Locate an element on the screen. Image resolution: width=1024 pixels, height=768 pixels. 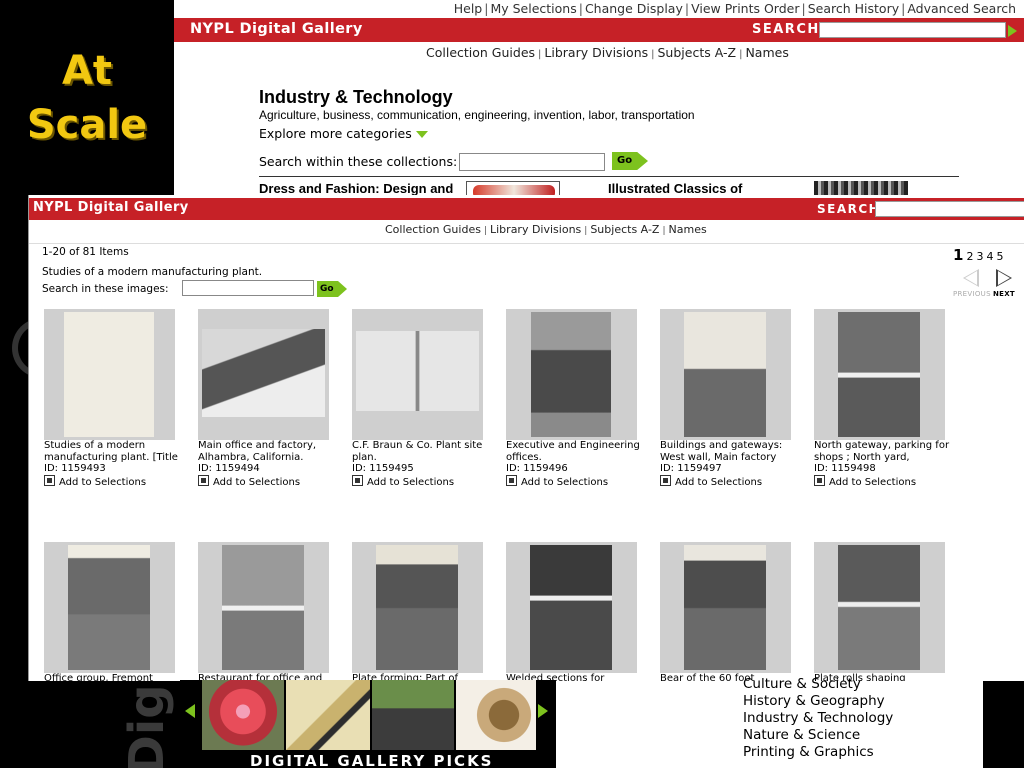
pick-image-flower is located at coordinates (243, 715).